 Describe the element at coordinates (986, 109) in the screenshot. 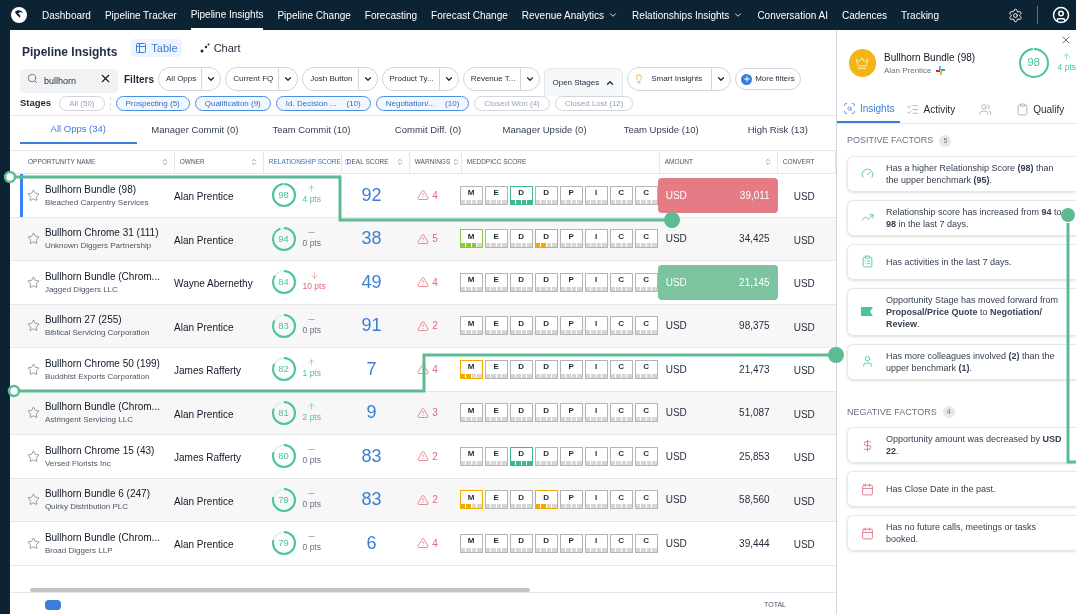

I see `people-icon` at that location.